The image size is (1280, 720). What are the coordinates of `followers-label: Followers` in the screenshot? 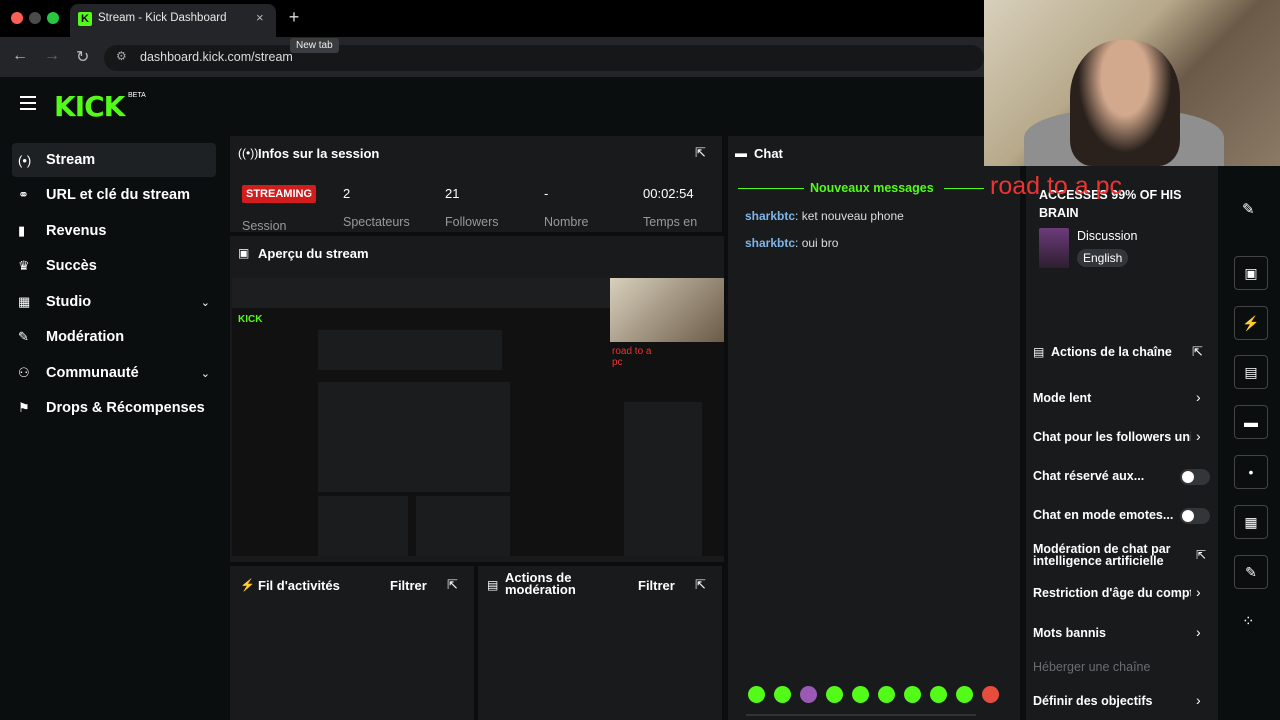 It's located at (472, 222).